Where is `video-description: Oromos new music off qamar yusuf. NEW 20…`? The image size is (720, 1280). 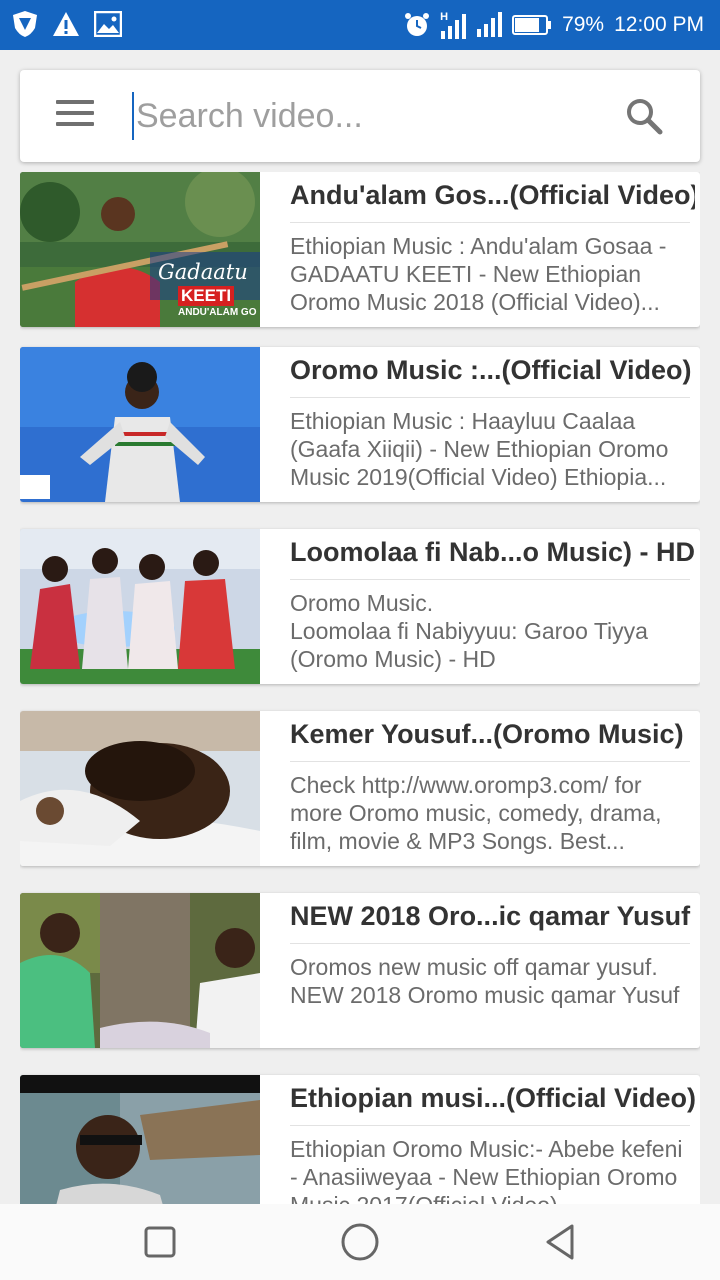 video-description: Oromos new music off qamar yusuf. NEW 20… is located at coordinates (485, 981).